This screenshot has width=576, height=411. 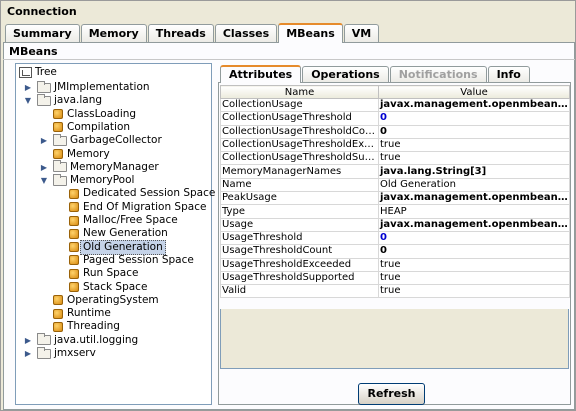 What do you see at coordinates (299, 131) in the screenshot?
I see `attribute-name-cell: CollectionUsageThresholdCount` at bounding box center [299, 131].